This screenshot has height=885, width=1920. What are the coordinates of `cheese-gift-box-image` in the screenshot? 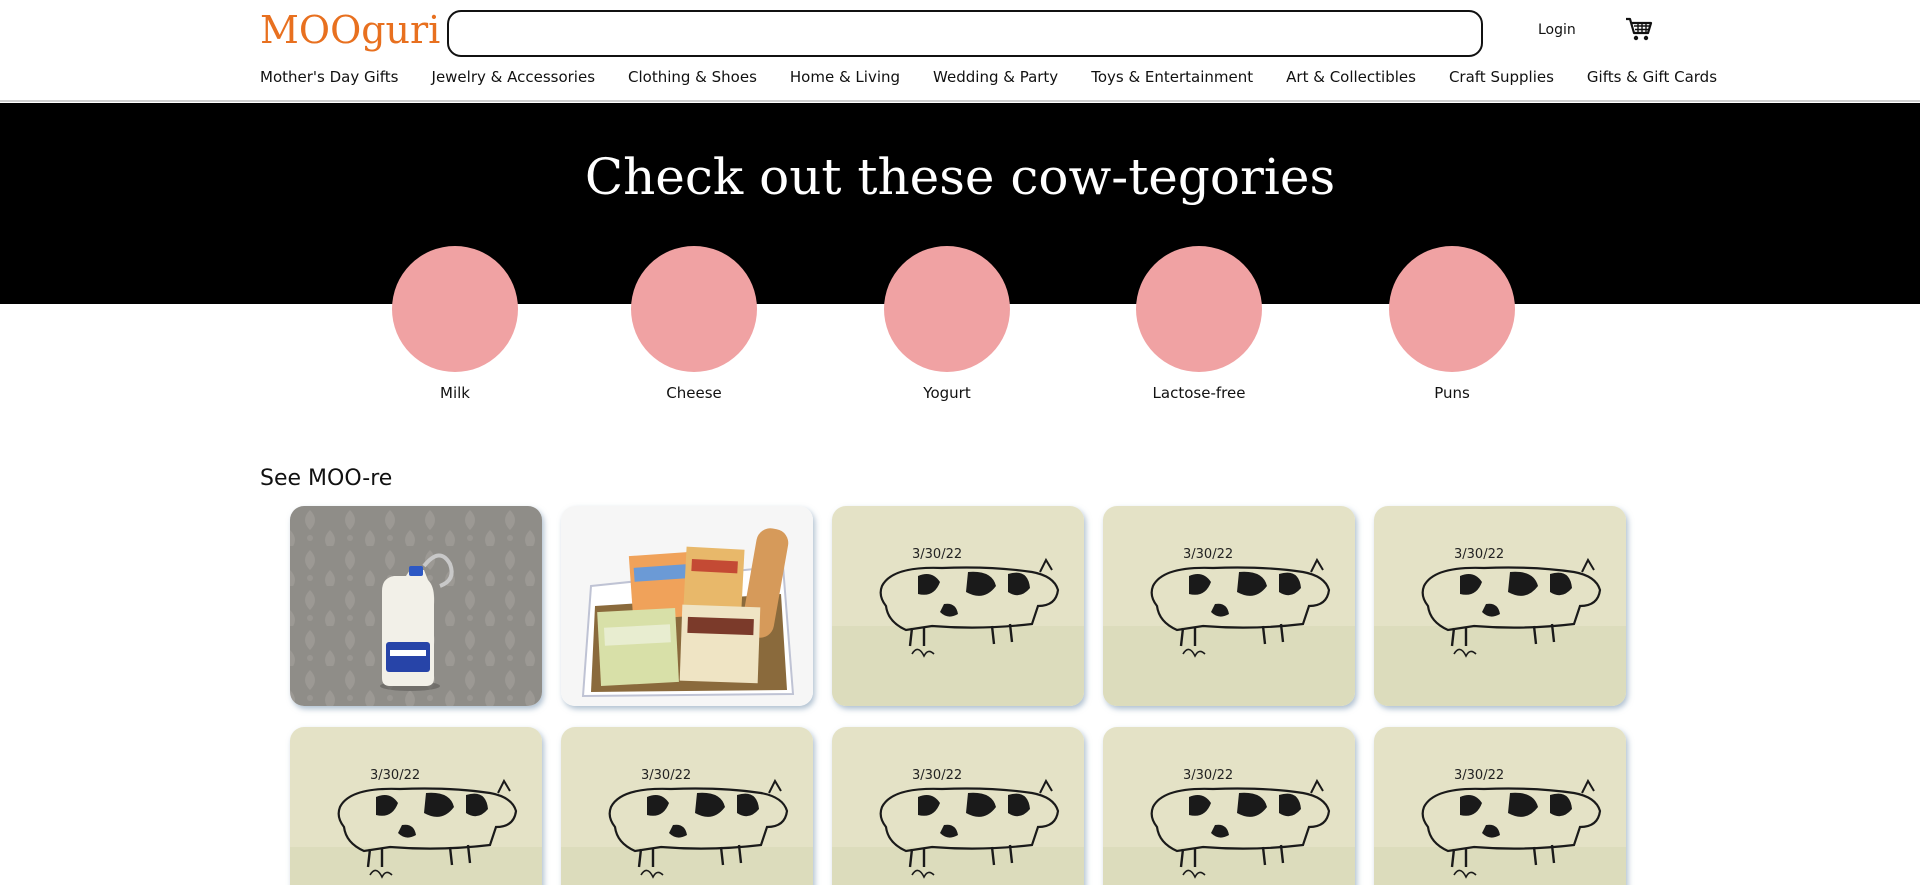 It's located at (687, 606).